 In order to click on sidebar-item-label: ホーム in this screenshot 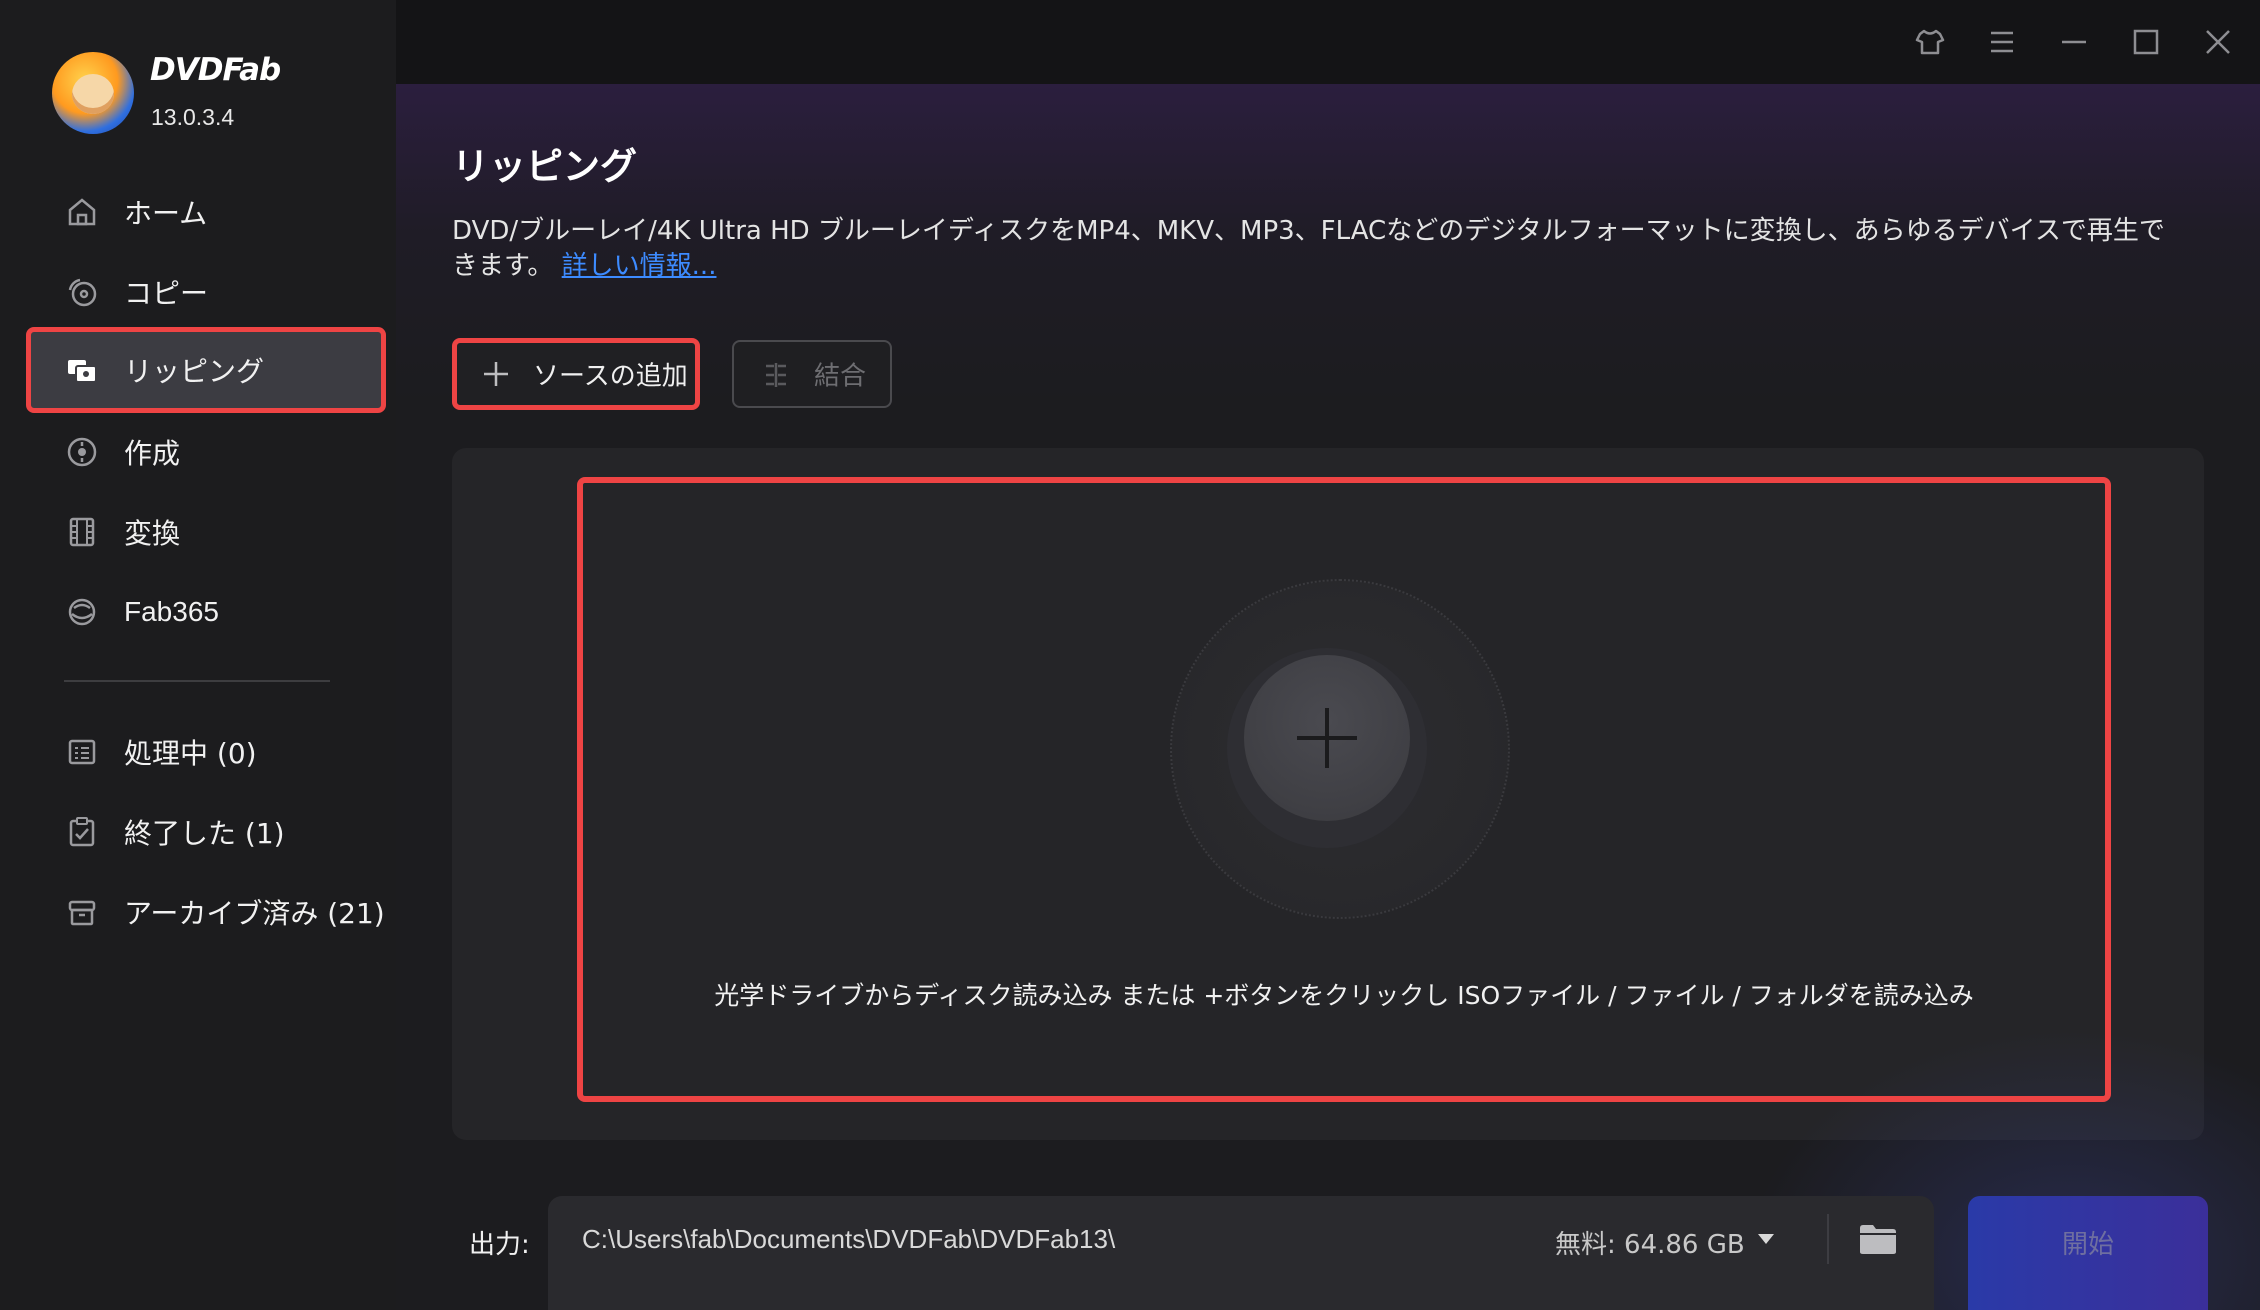, I will do `click(166, 213)`.